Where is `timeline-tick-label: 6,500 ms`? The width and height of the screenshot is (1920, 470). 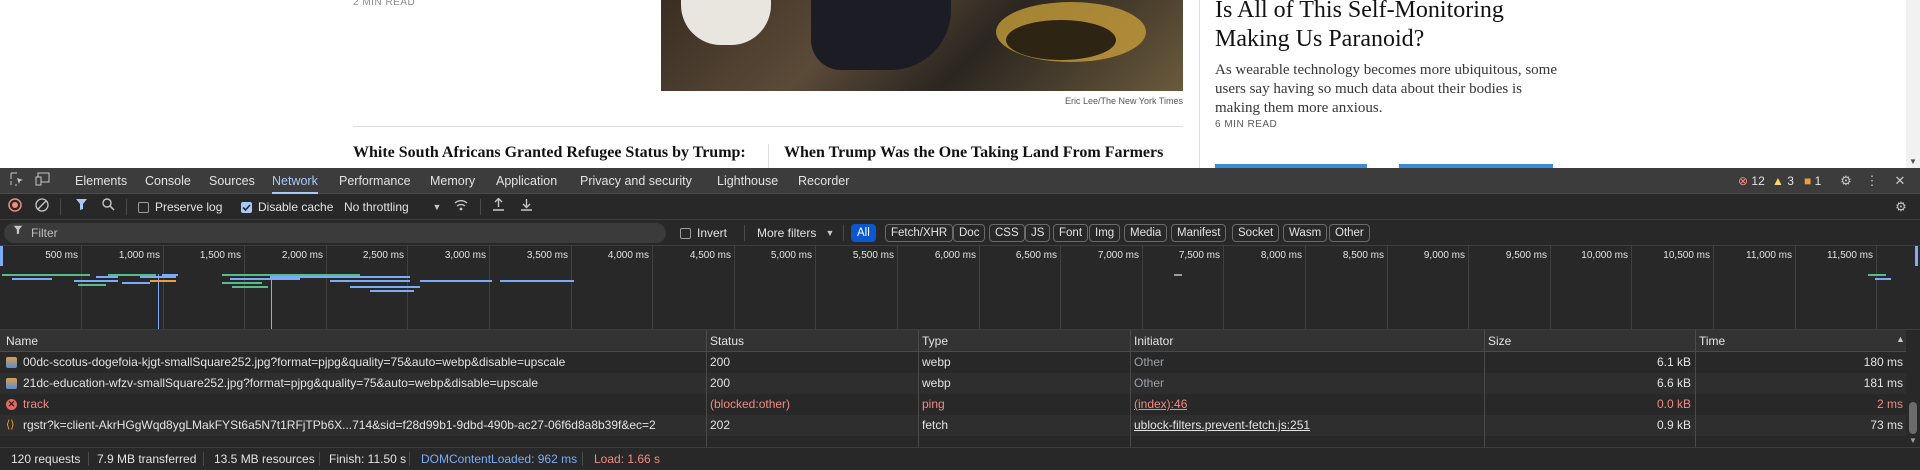 timeline-tick-label: 6,500 ms is located at coordinates (1036, 255).